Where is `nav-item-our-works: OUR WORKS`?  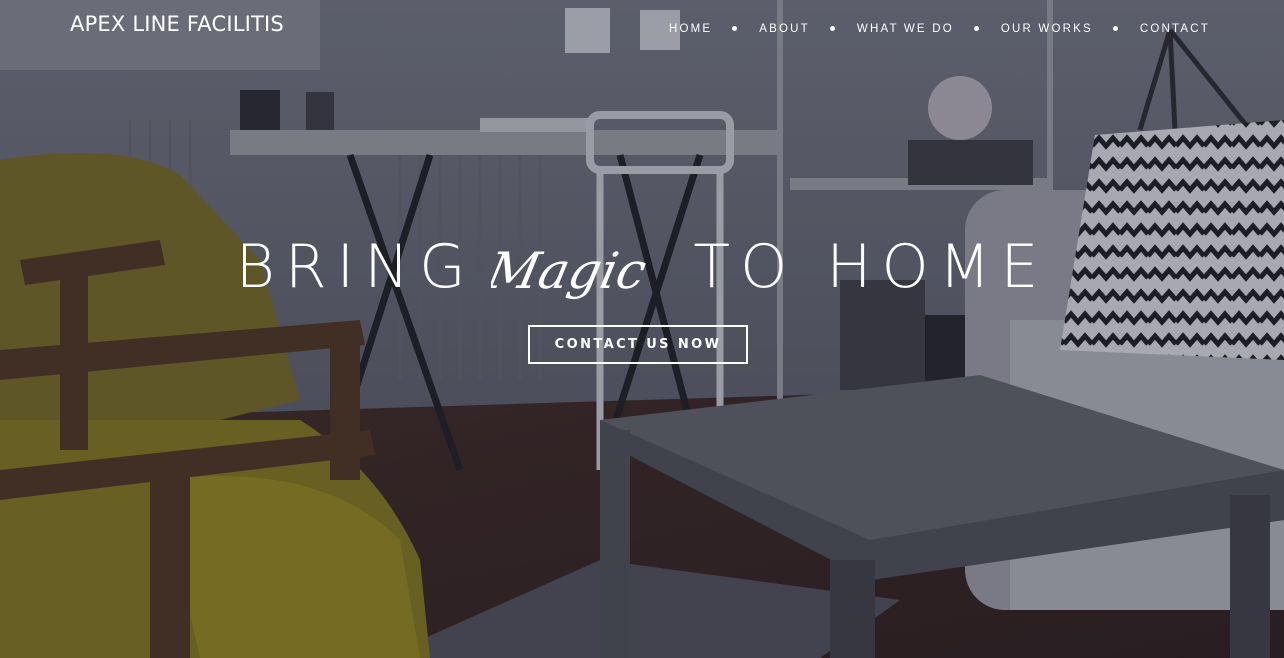
nav-item-our-works: OUR WORKS is located at coordinates (1070, 29).